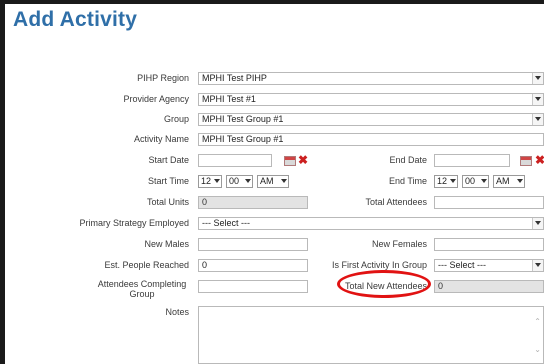  What do you see at coordinates (371, 119) in the screenshot?
I see `group-select: MPHI Test Group #1` at bounding box center [371, 119].